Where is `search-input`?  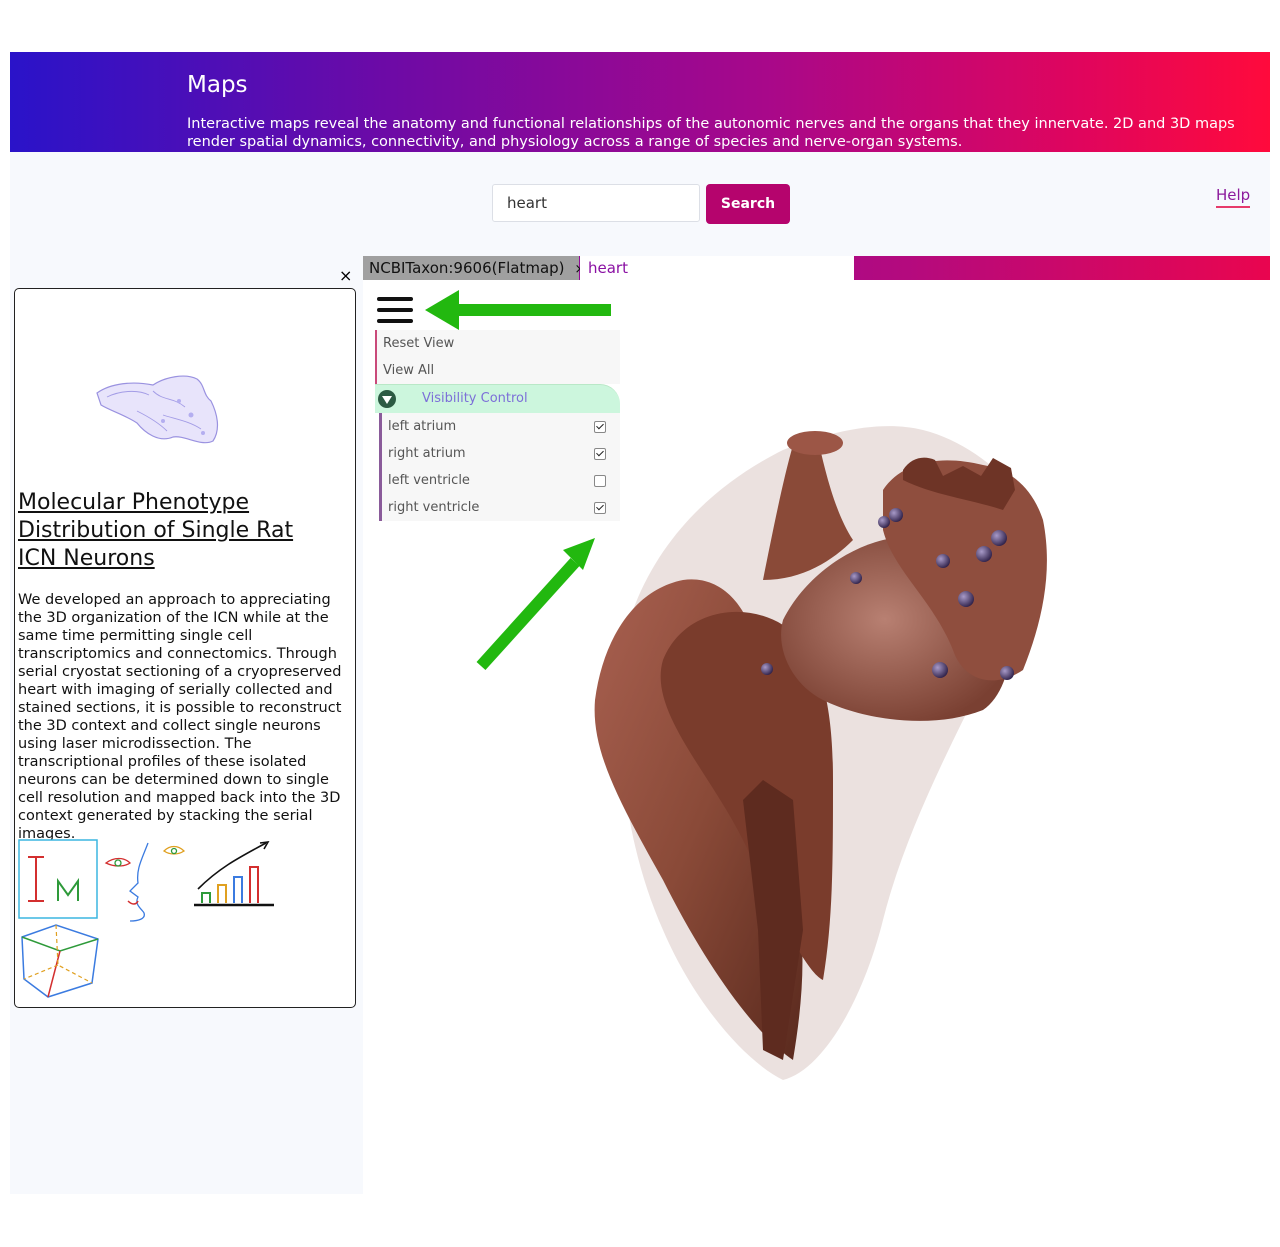
search-input is located at coordinates (596, 203).